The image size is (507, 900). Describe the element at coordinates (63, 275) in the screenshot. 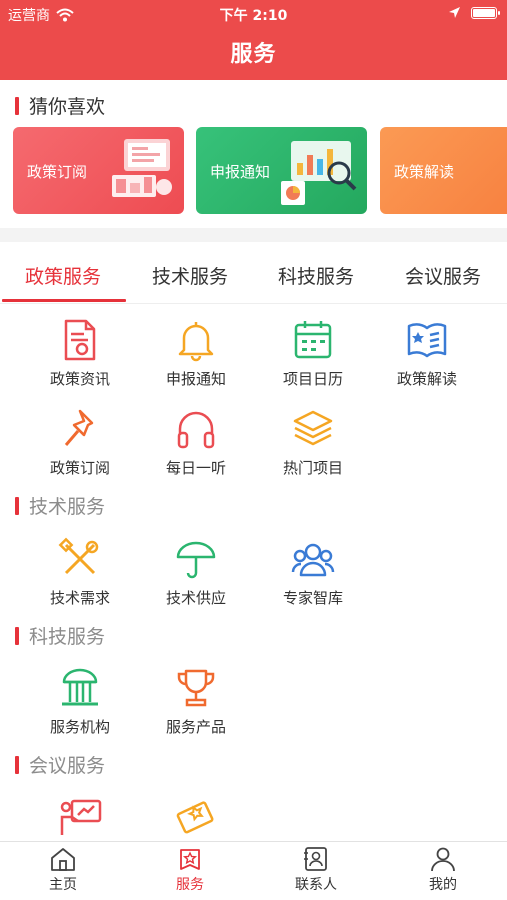

I see `tab-policy-service: 政策服务` at that location.